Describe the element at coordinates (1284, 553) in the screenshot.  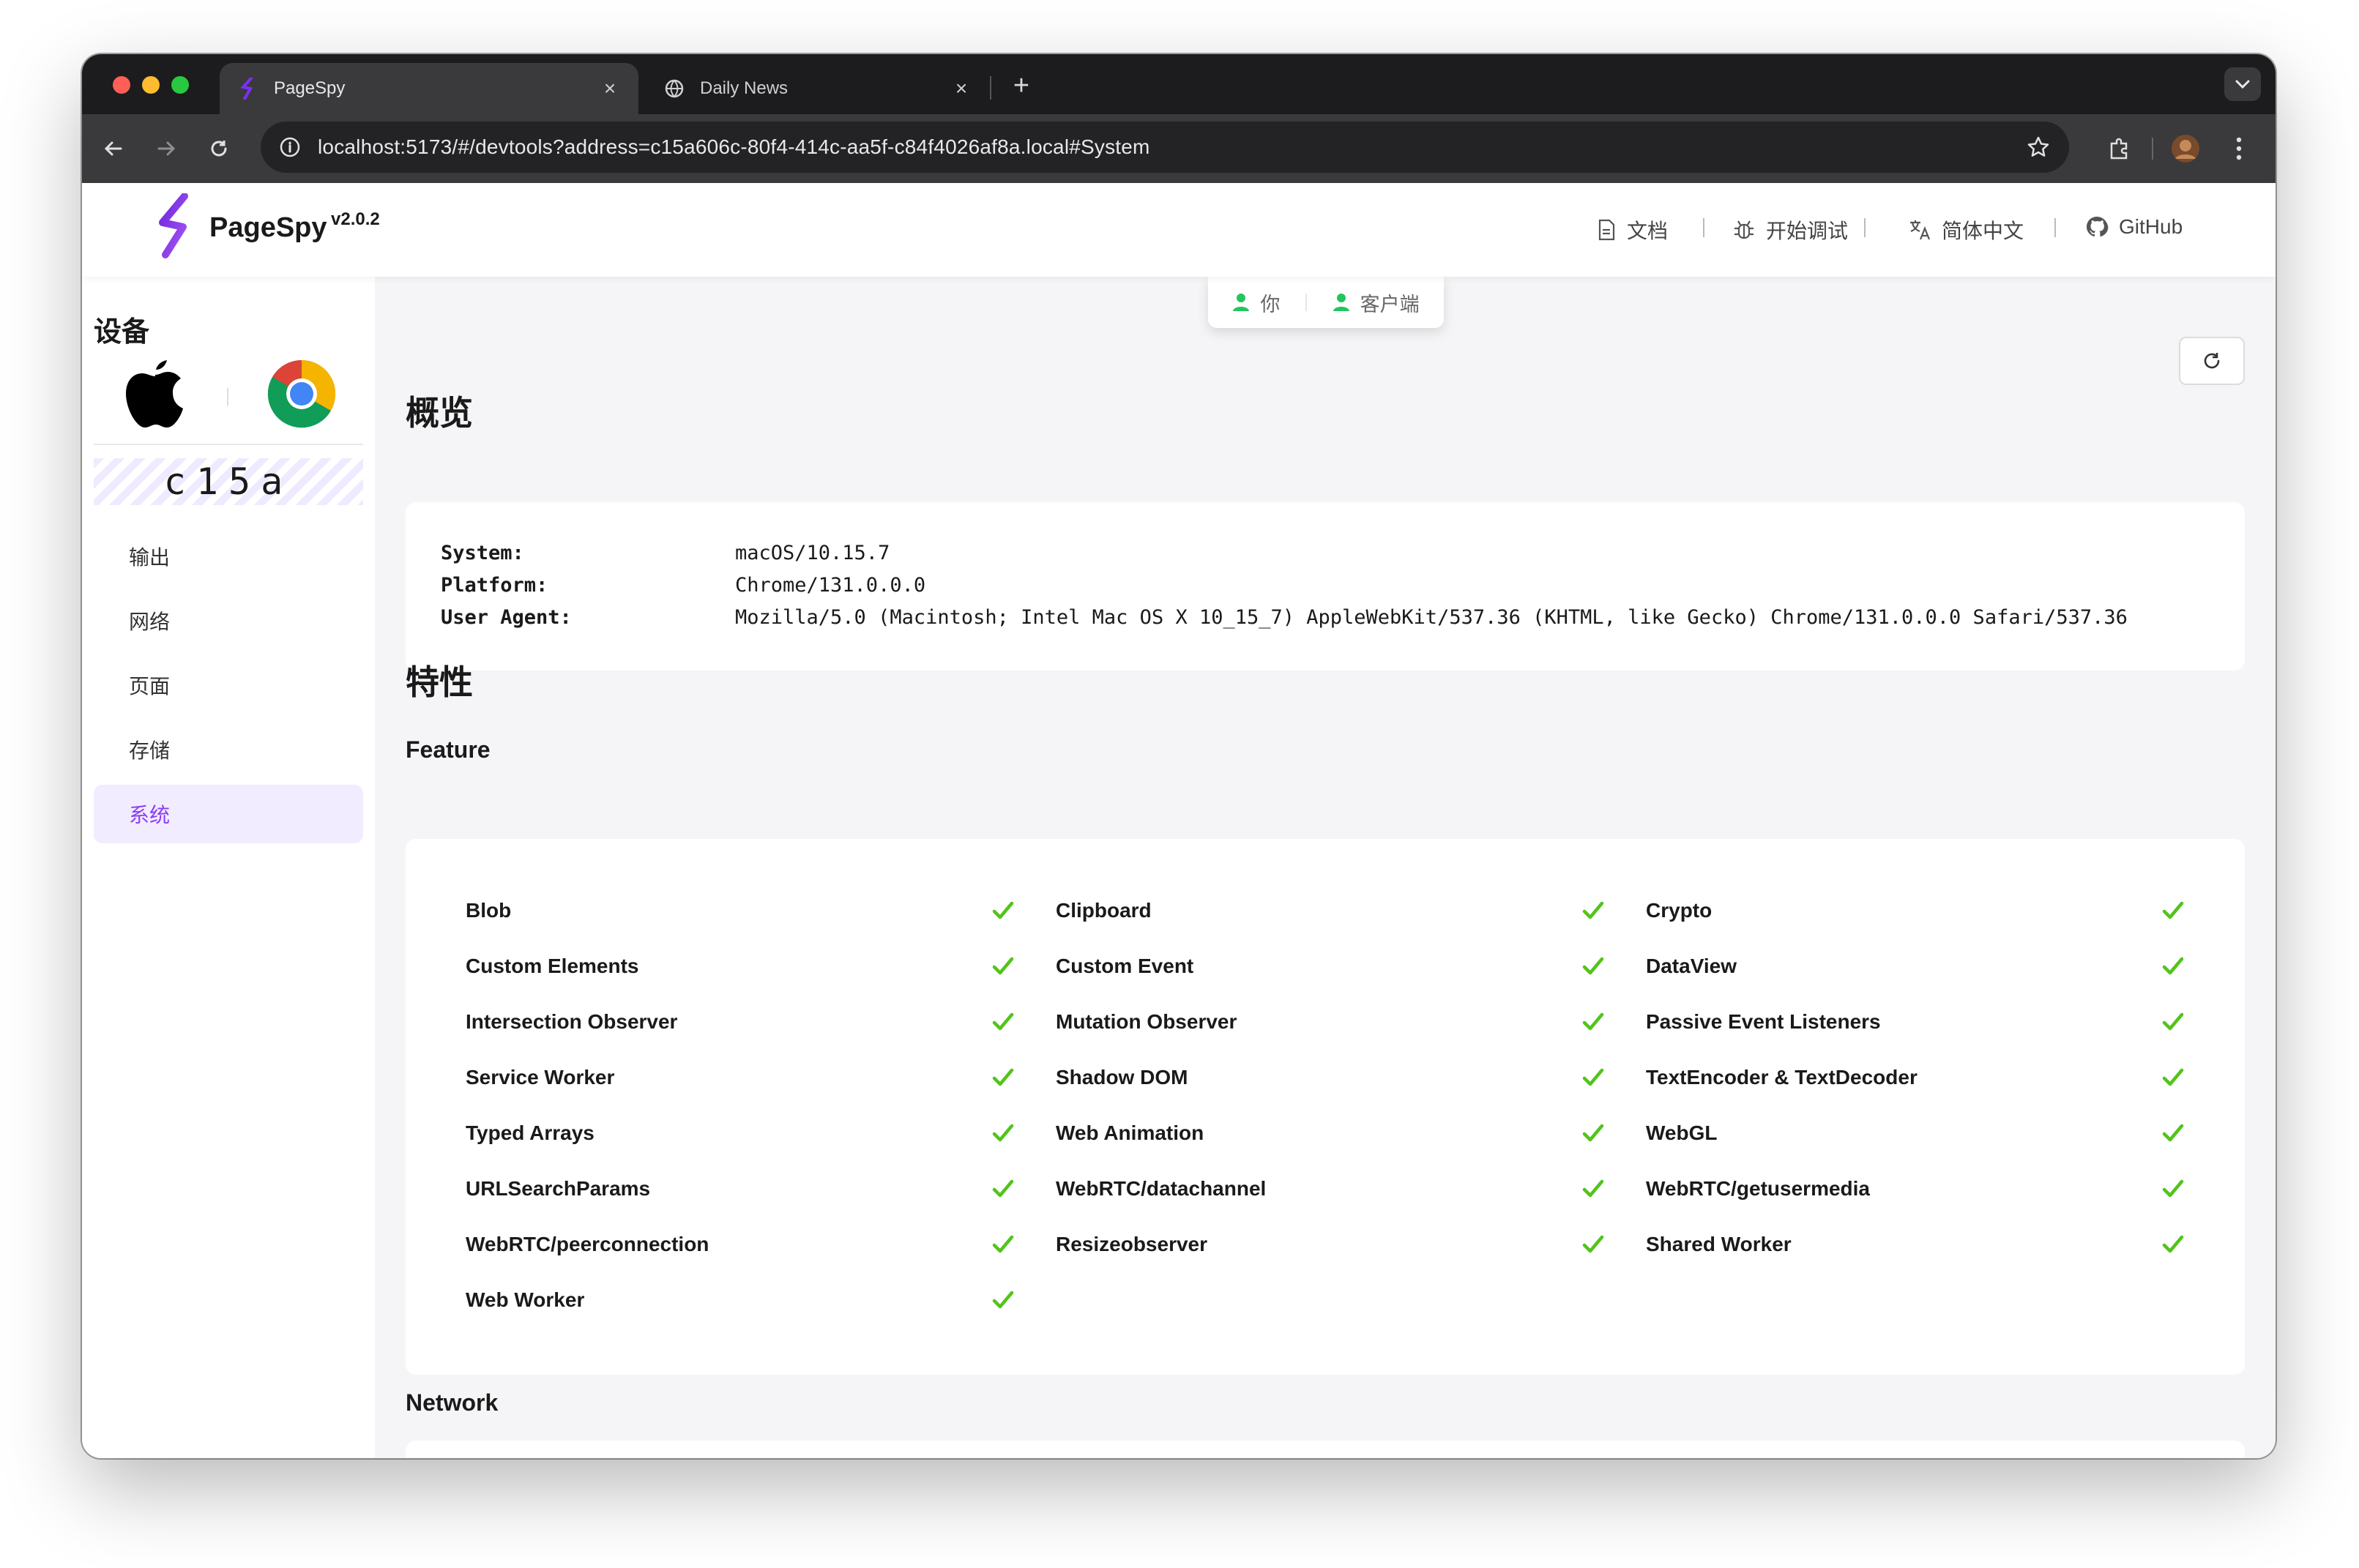
I see `overview-row: System: macOS/10.15.7` at that location.